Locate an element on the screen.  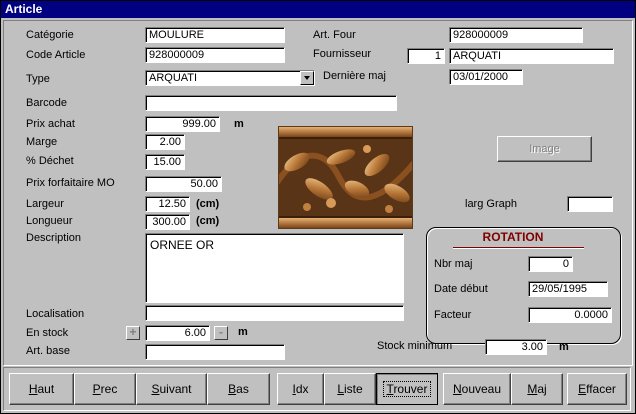
rotation-title: ROTATION is located at coordinates (513, 237).